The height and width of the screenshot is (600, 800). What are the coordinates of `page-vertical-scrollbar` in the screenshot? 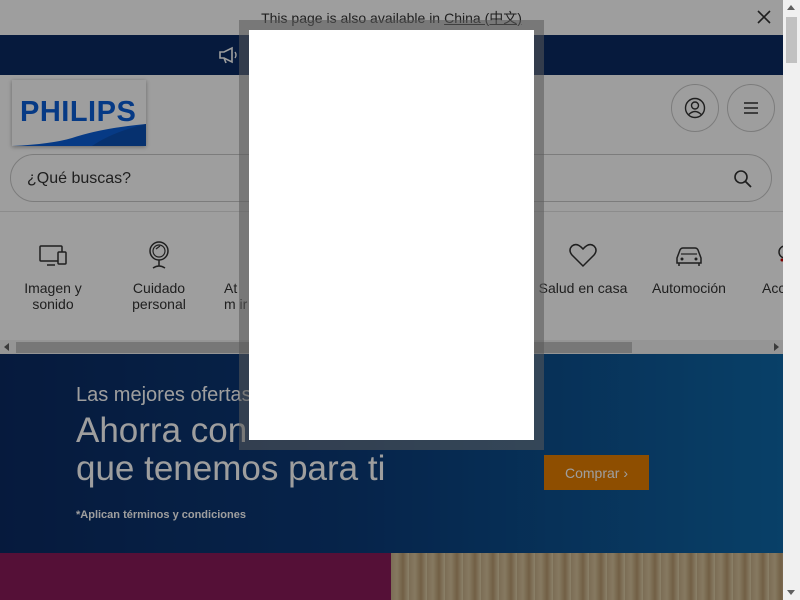 It's located at (791, 300).